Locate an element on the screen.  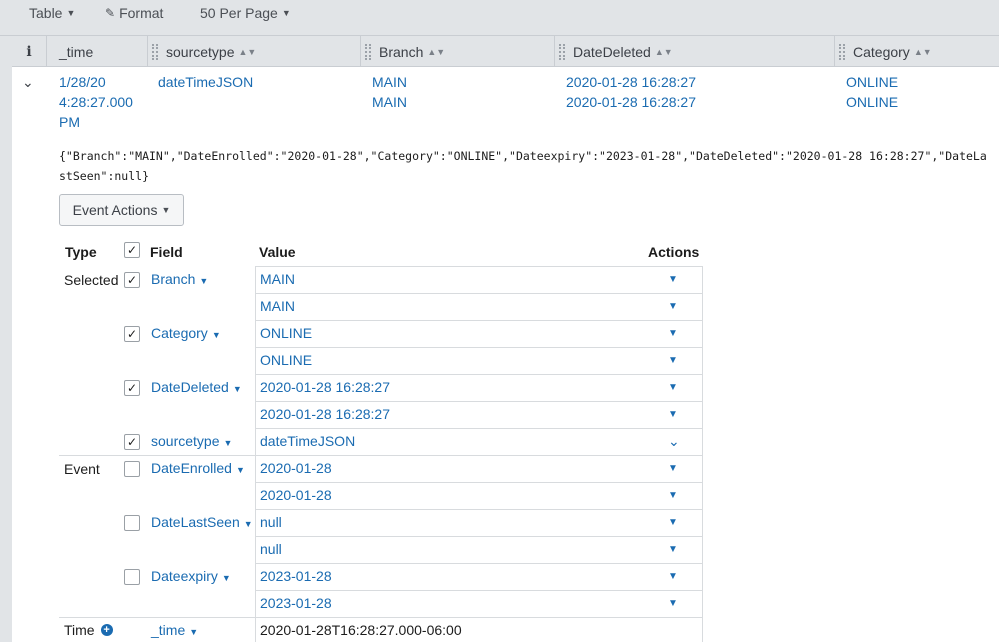
field-checkbox-category: ✓ is located at coordinates (132, 334).